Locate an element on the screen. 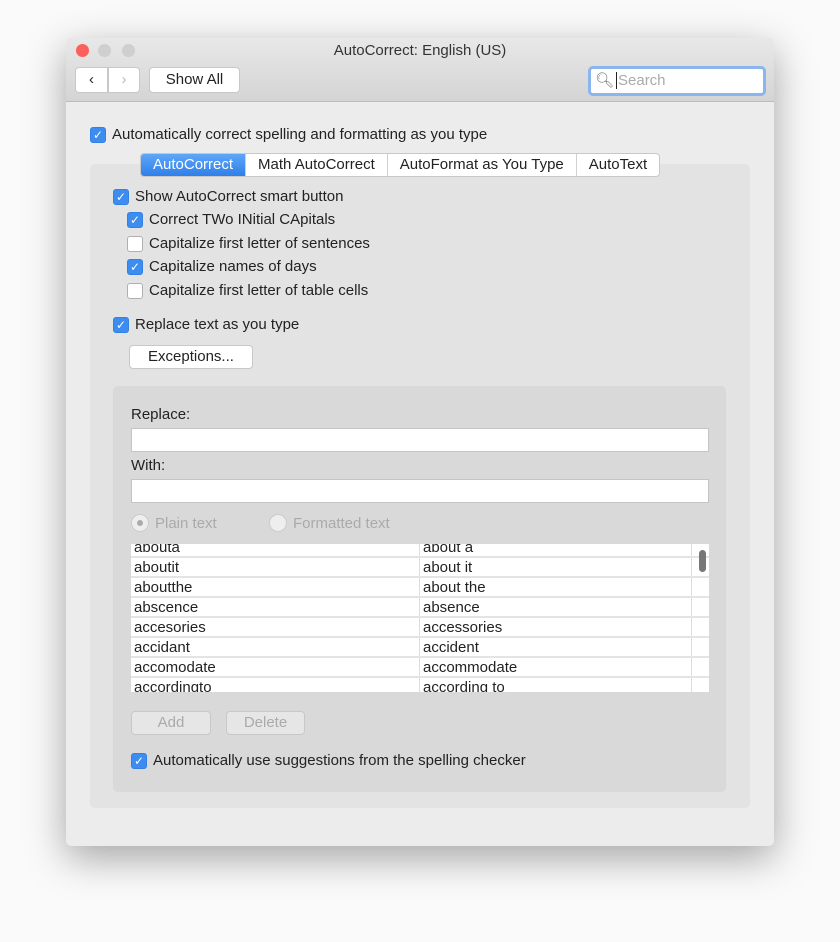 Image resolution: width=840 pixels, height=942 pixels. delete-button: Delete is located at coordinates (265, 723).